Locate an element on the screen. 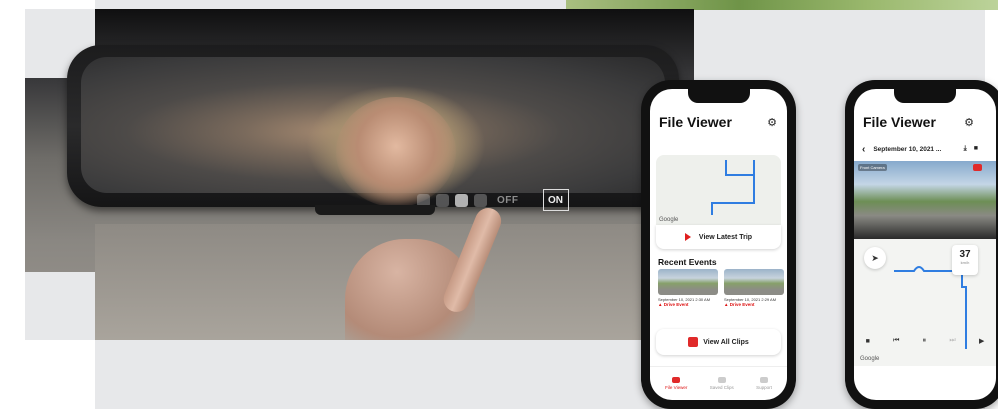 Image resolution: width=998 pixels, height=409 pixels. playback-controls: ■ ⏮ ⏸ ⏭ ▶ is located at coordinates (925, 341).